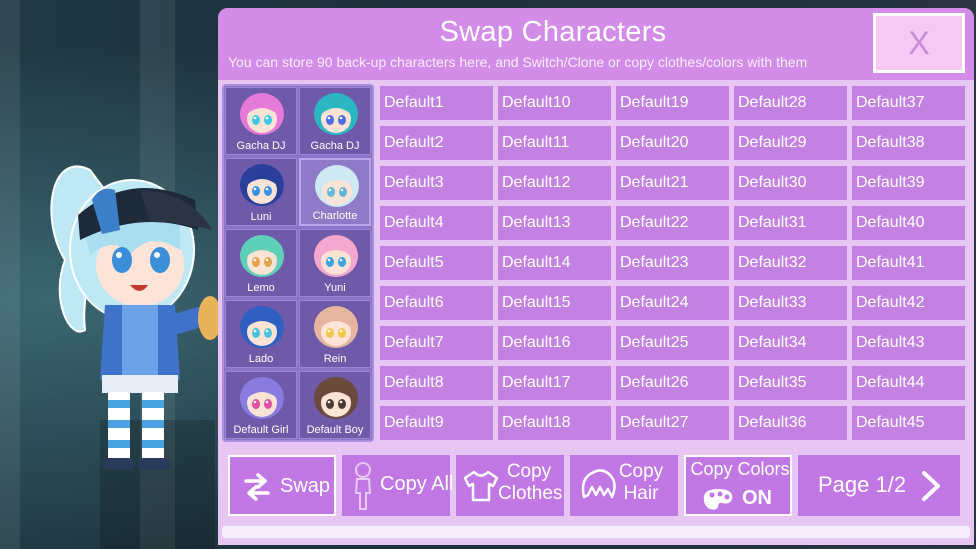 Image resolution: width=976 pixels, height=549 pixels. Describe the element at coordinates (718, 499) in the screenshot. I see `paint-palette-icon` at that location.